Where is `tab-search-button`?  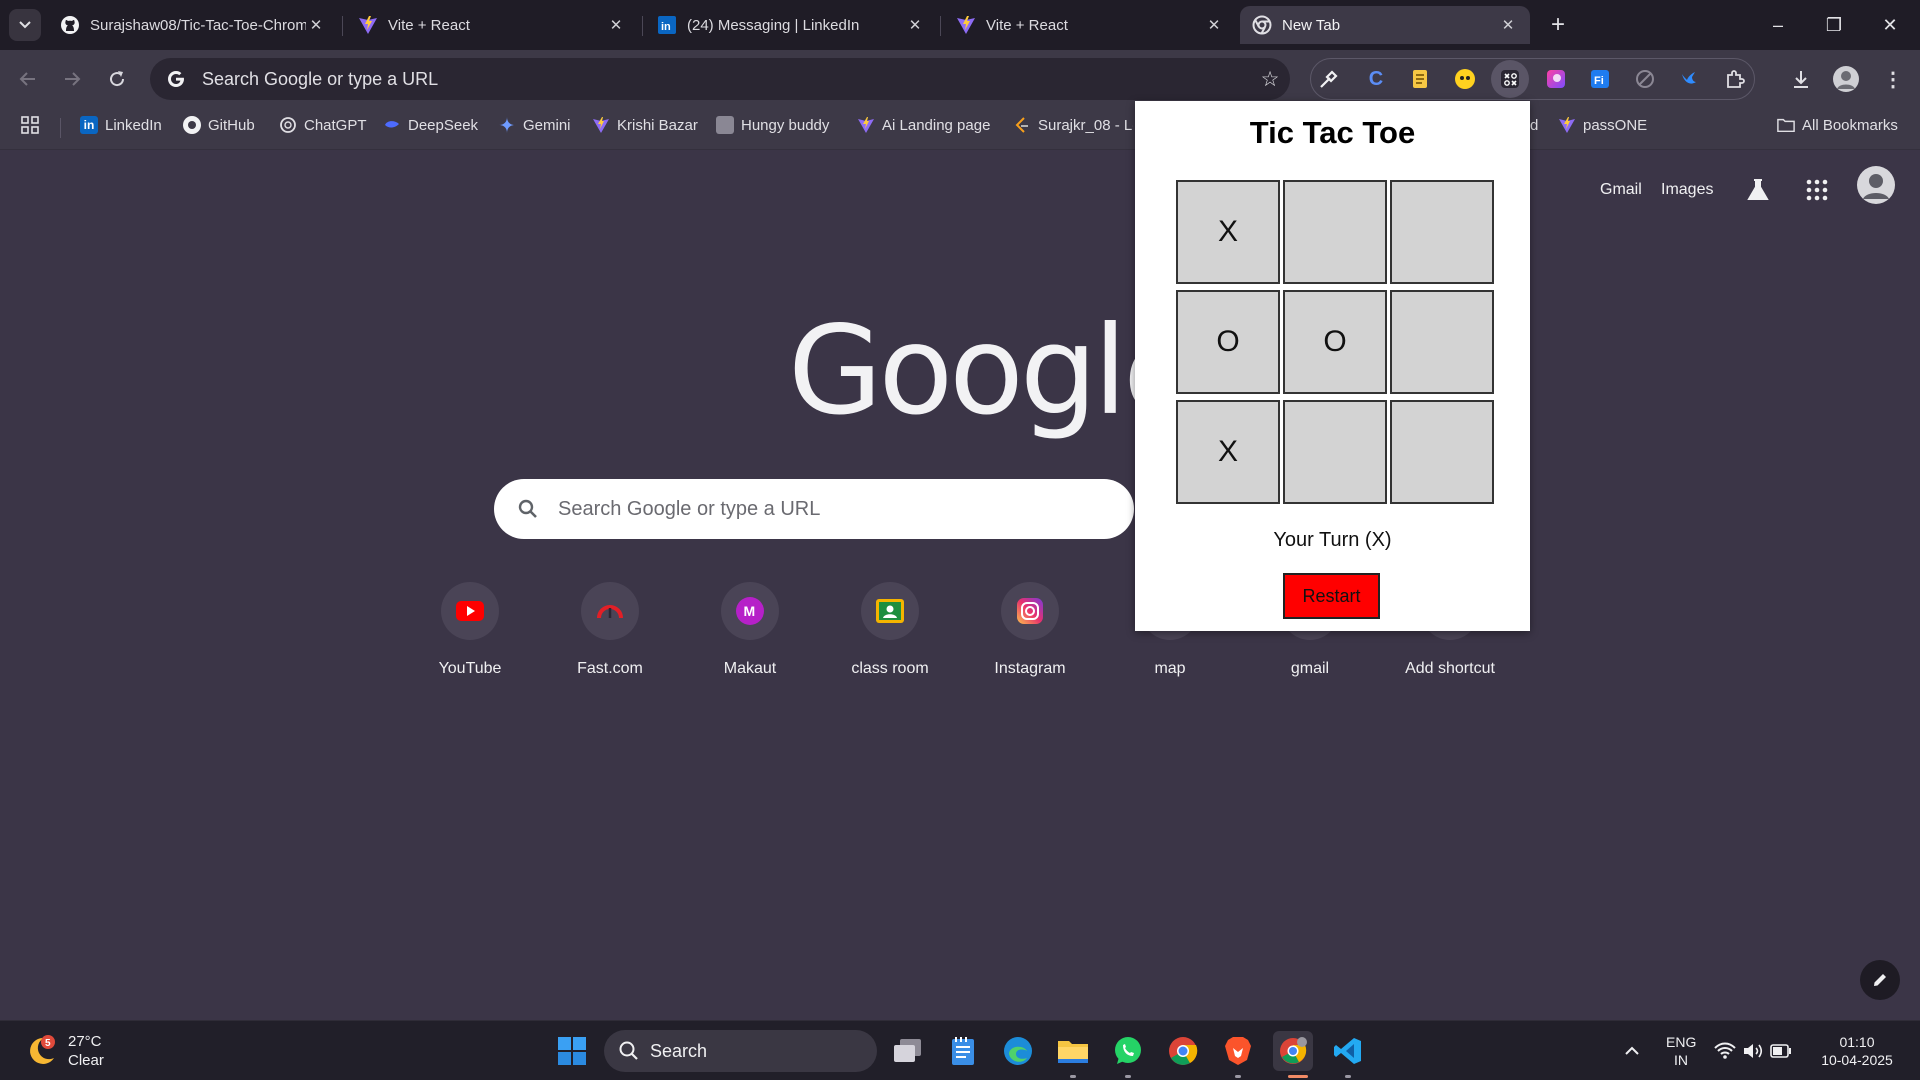 tab-search-button is located at coordinates (25, 25).